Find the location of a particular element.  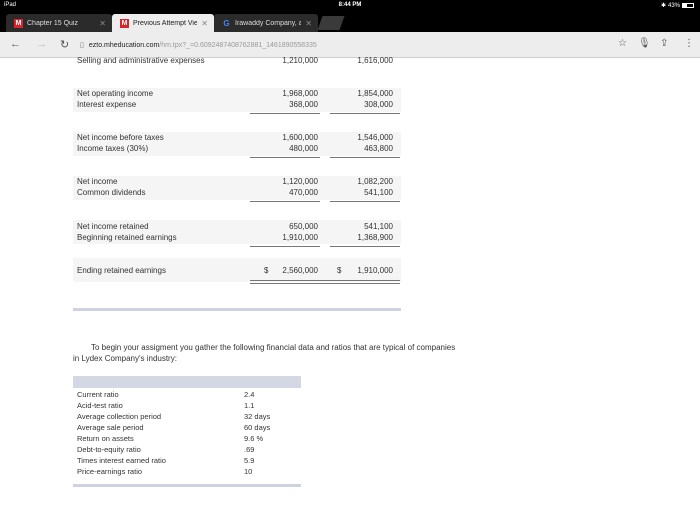

battery-icon is located at coordinates (688, 5).